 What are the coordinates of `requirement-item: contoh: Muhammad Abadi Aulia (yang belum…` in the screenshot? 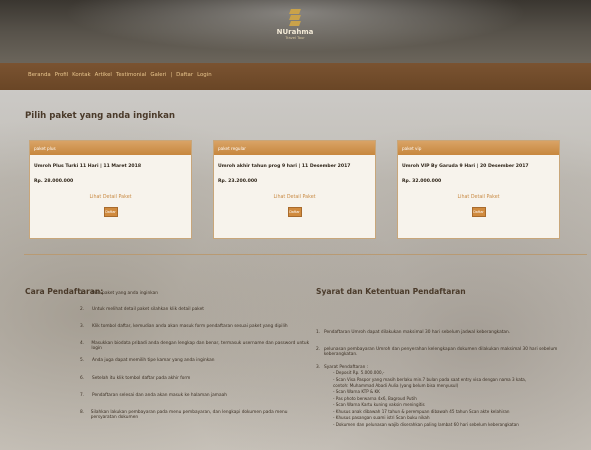 It's located at (396, 385).